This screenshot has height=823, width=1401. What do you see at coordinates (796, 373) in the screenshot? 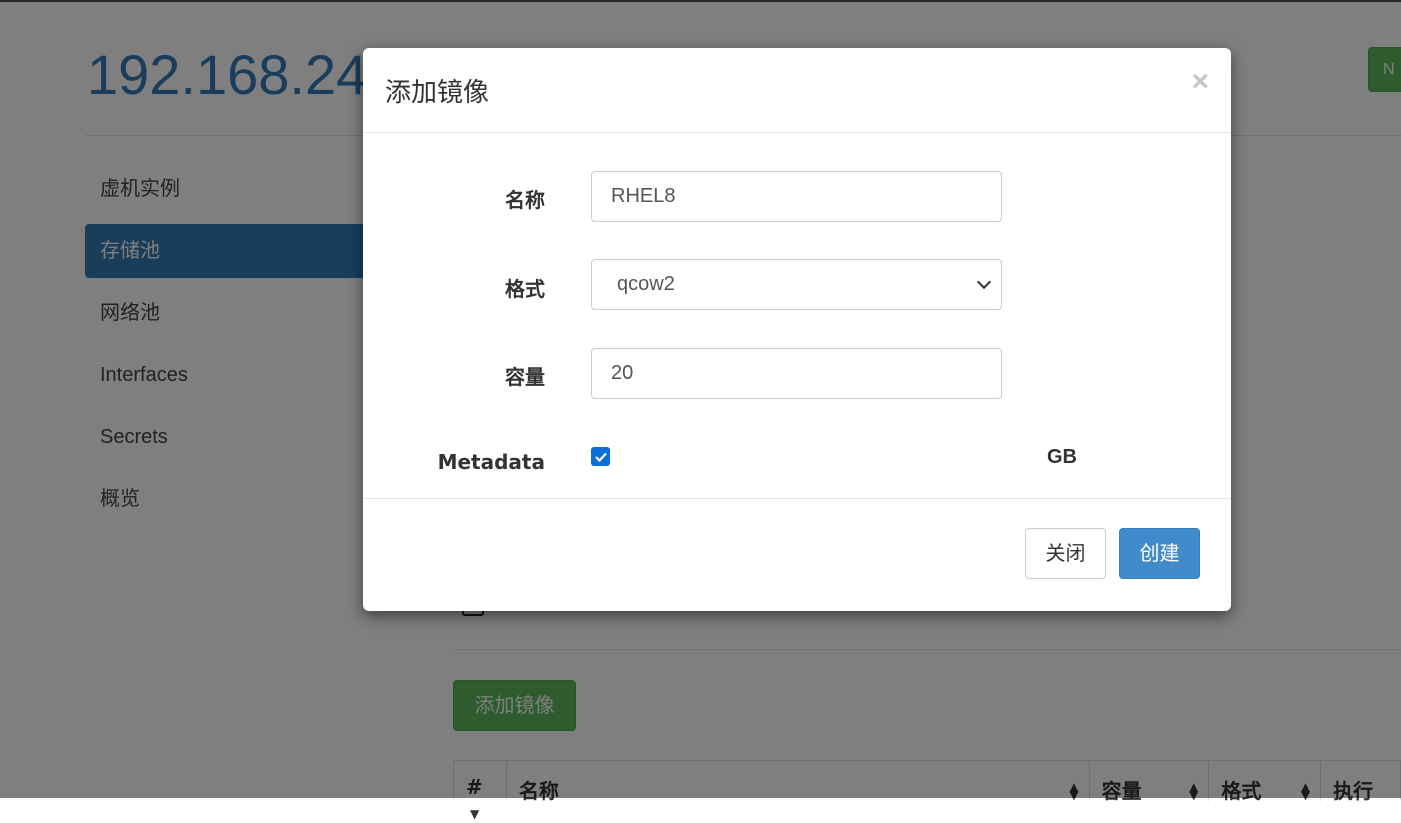
I see `capacity-input` at bounding box center [796, 373].